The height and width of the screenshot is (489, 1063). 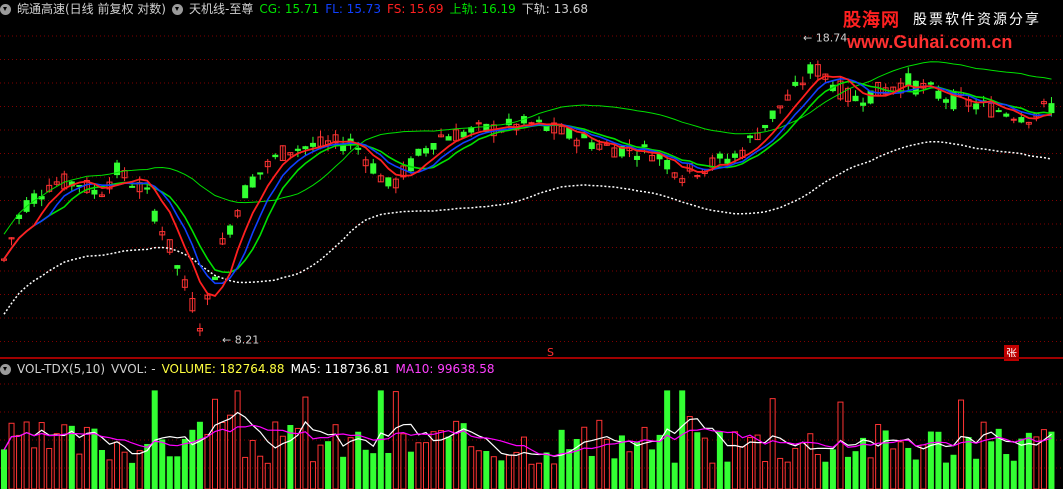 What do you see at coordinates (5, 9) in the screenshot?
I see `main-menu-dropdown-icon` at bounding box center [5, 9].